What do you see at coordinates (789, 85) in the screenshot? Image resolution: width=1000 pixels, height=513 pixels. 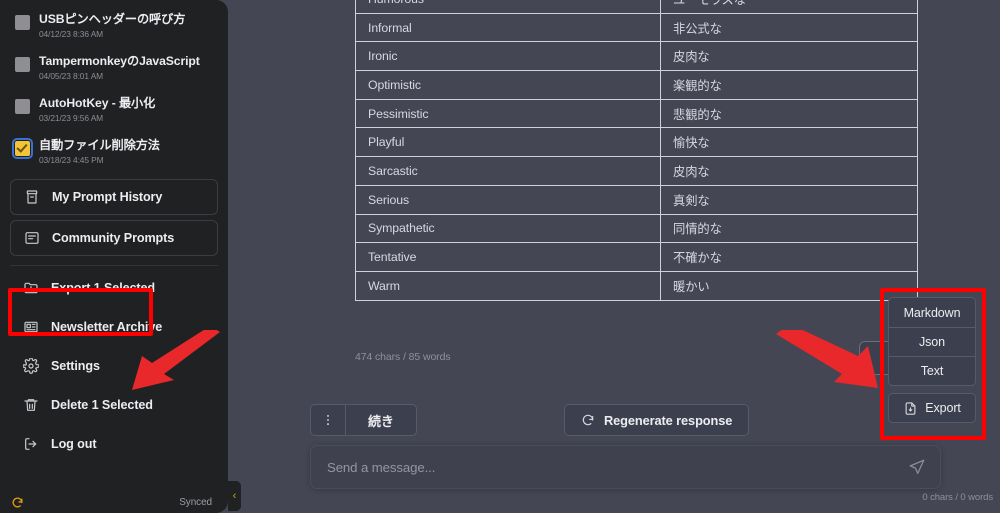 I see `table-cell-ja: 楽観的な` at bounding box center [789, 85].